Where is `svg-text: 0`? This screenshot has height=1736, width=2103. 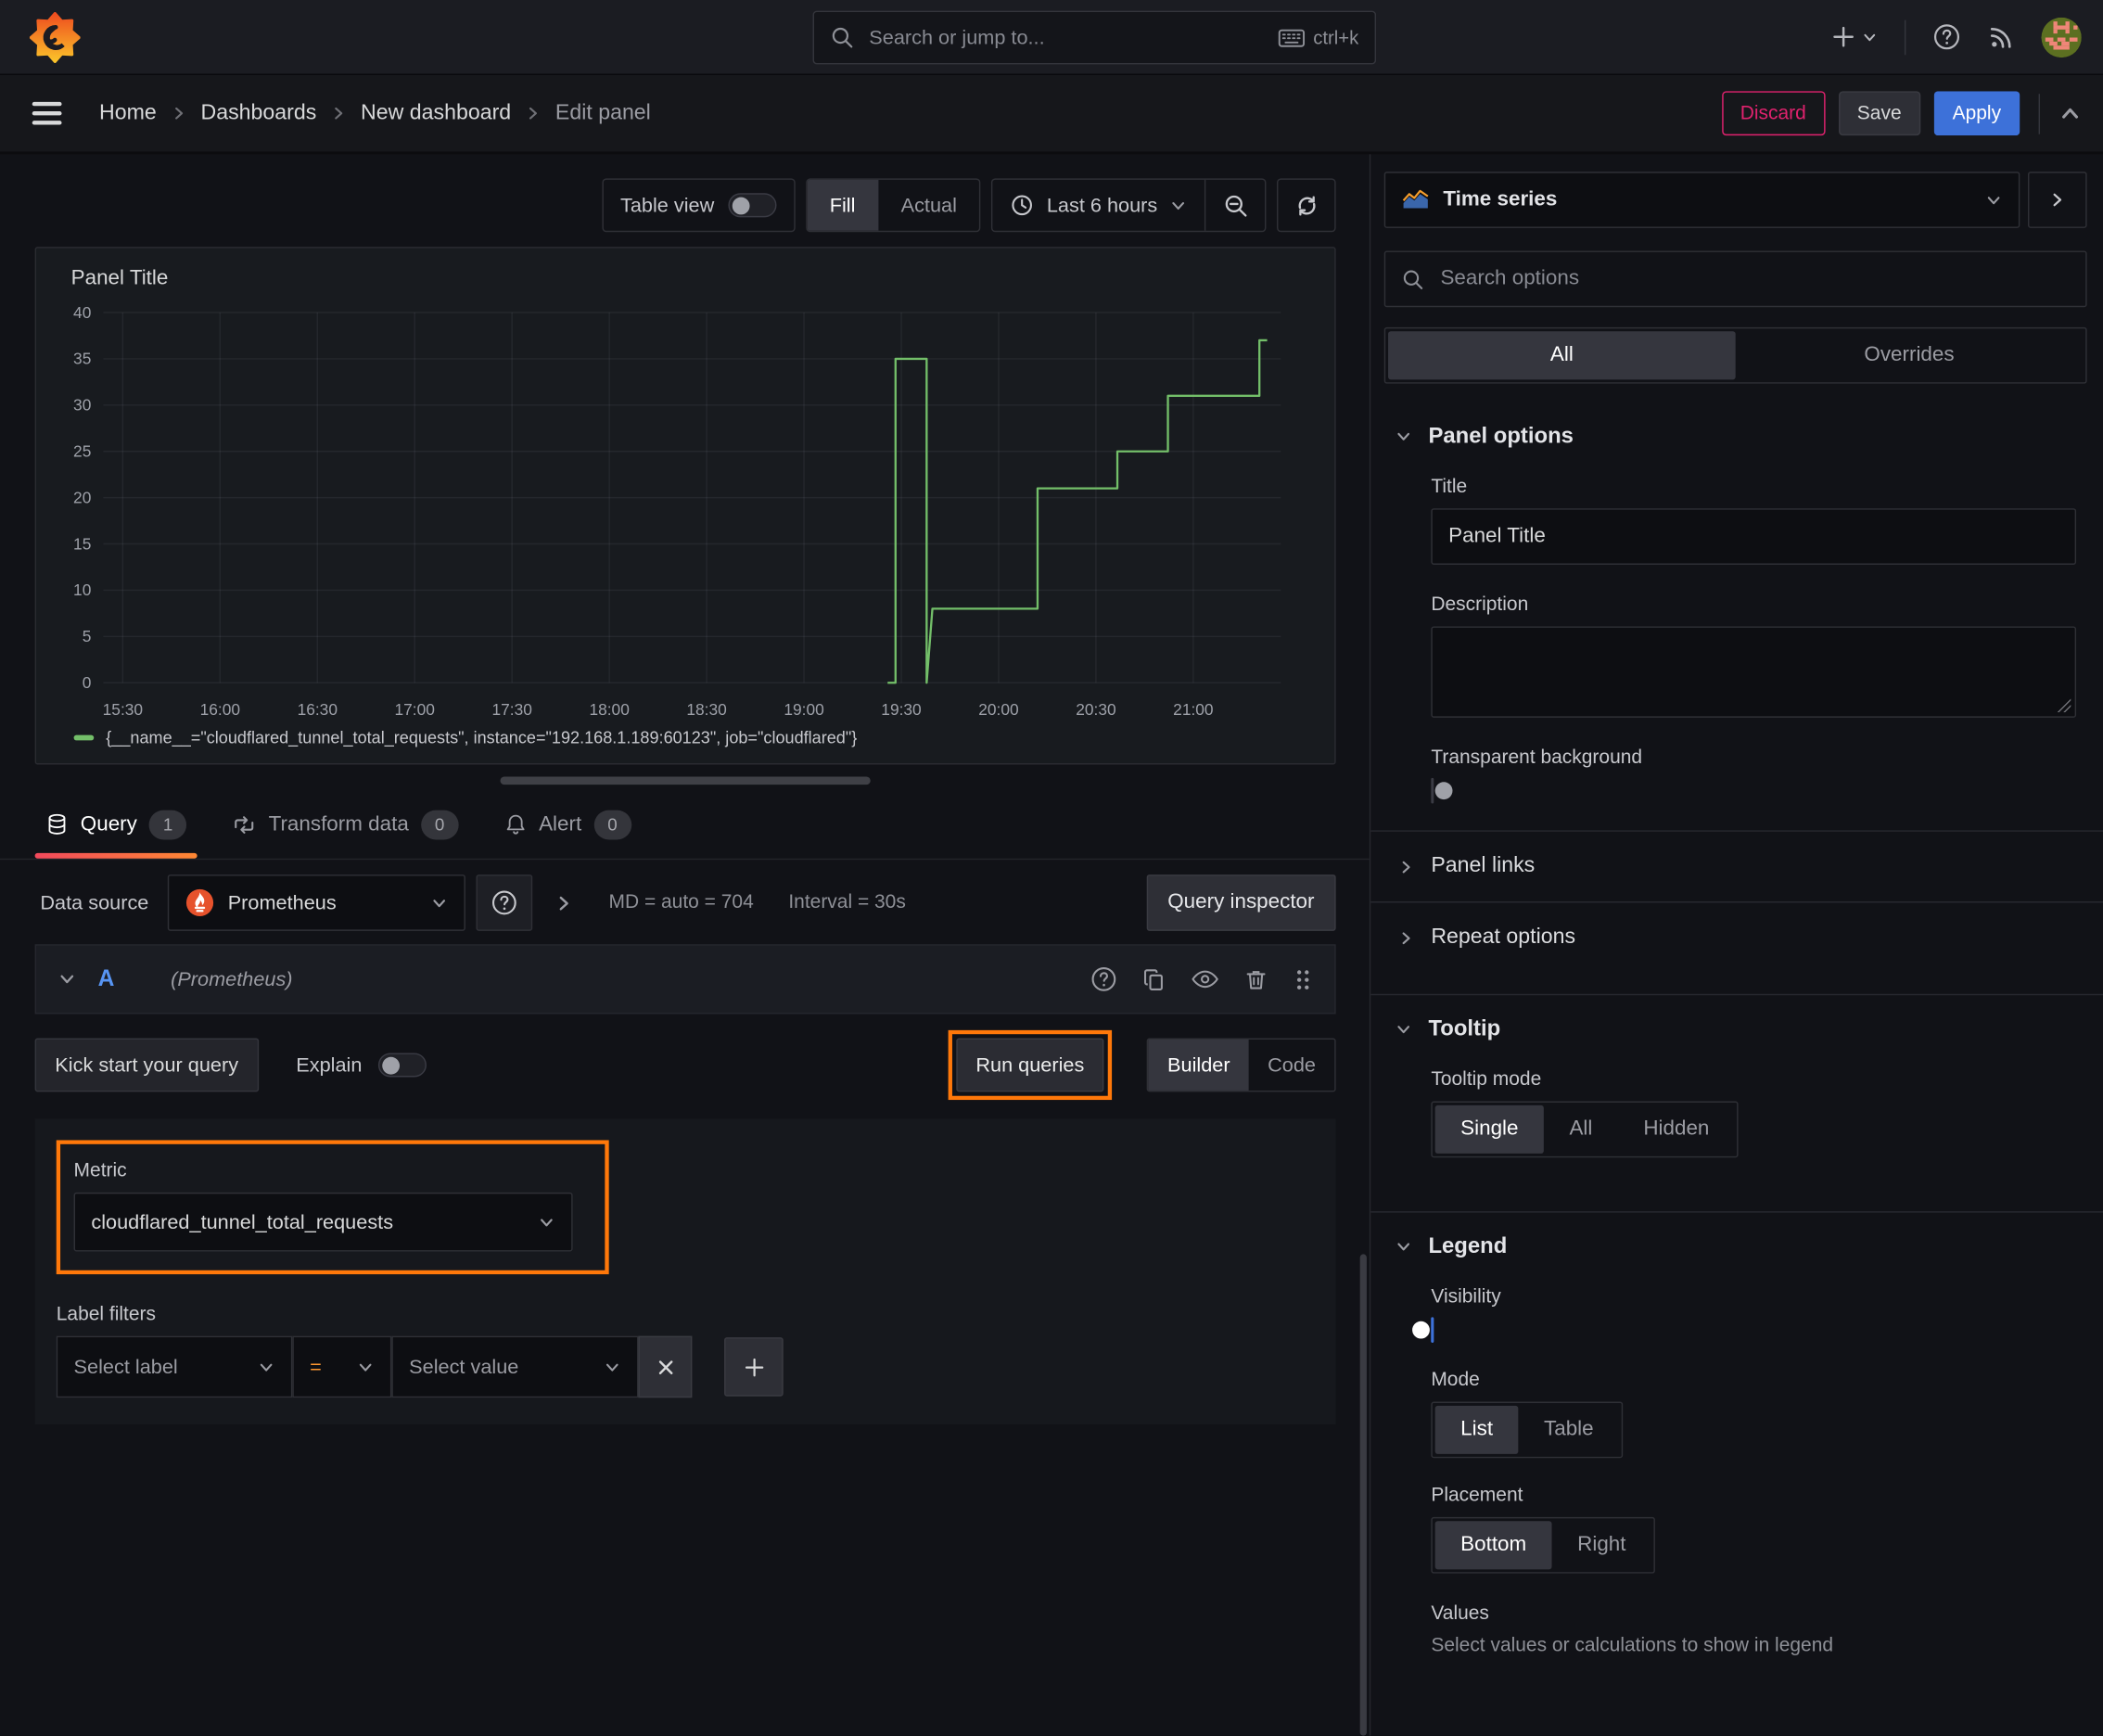
svg-text: 0 is located at coordinates (87, 682).